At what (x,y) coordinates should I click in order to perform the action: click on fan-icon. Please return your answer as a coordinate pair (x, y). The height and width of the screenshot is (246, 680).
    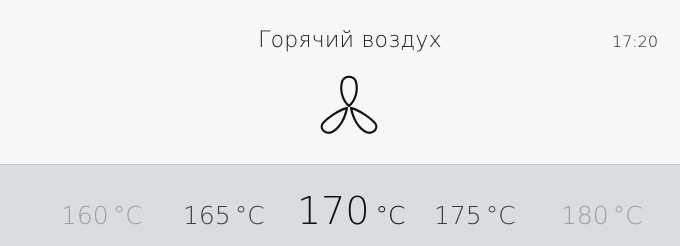
    Looking at the image, I should click on (349, 104).